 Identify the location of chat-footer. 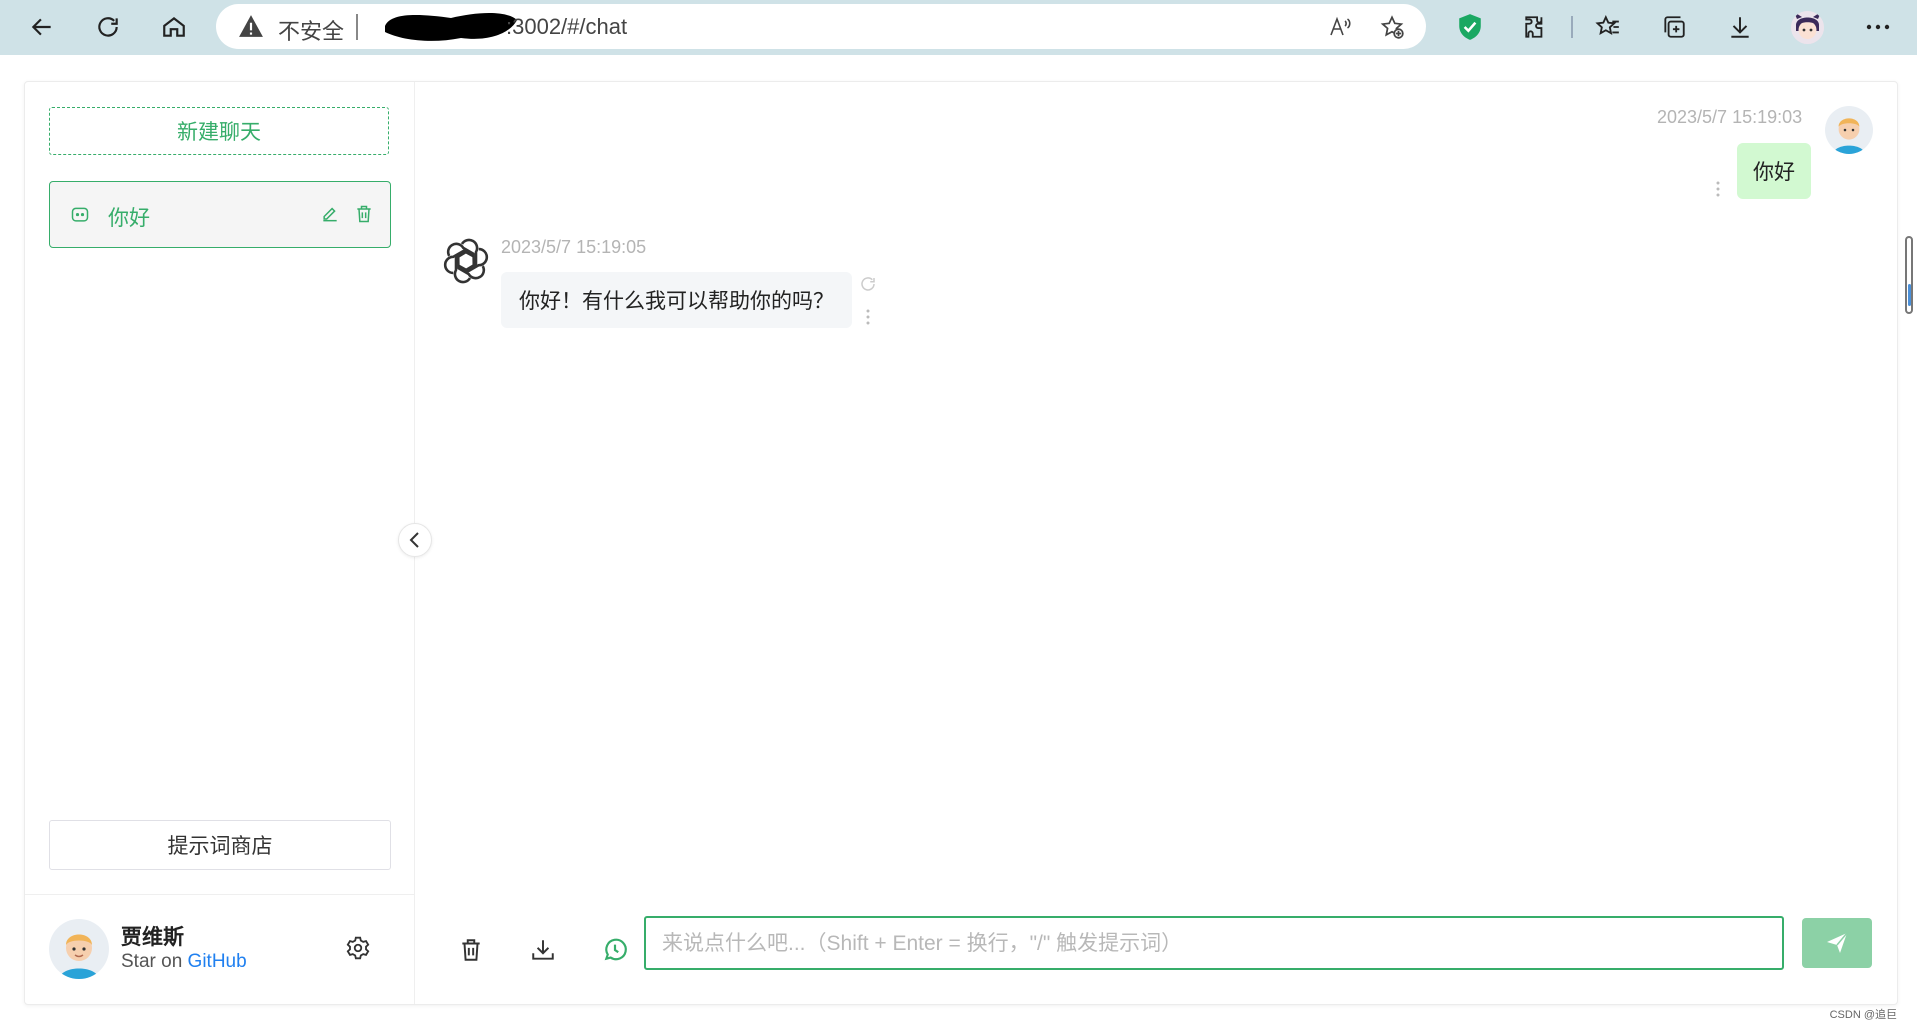
(1156, 949).